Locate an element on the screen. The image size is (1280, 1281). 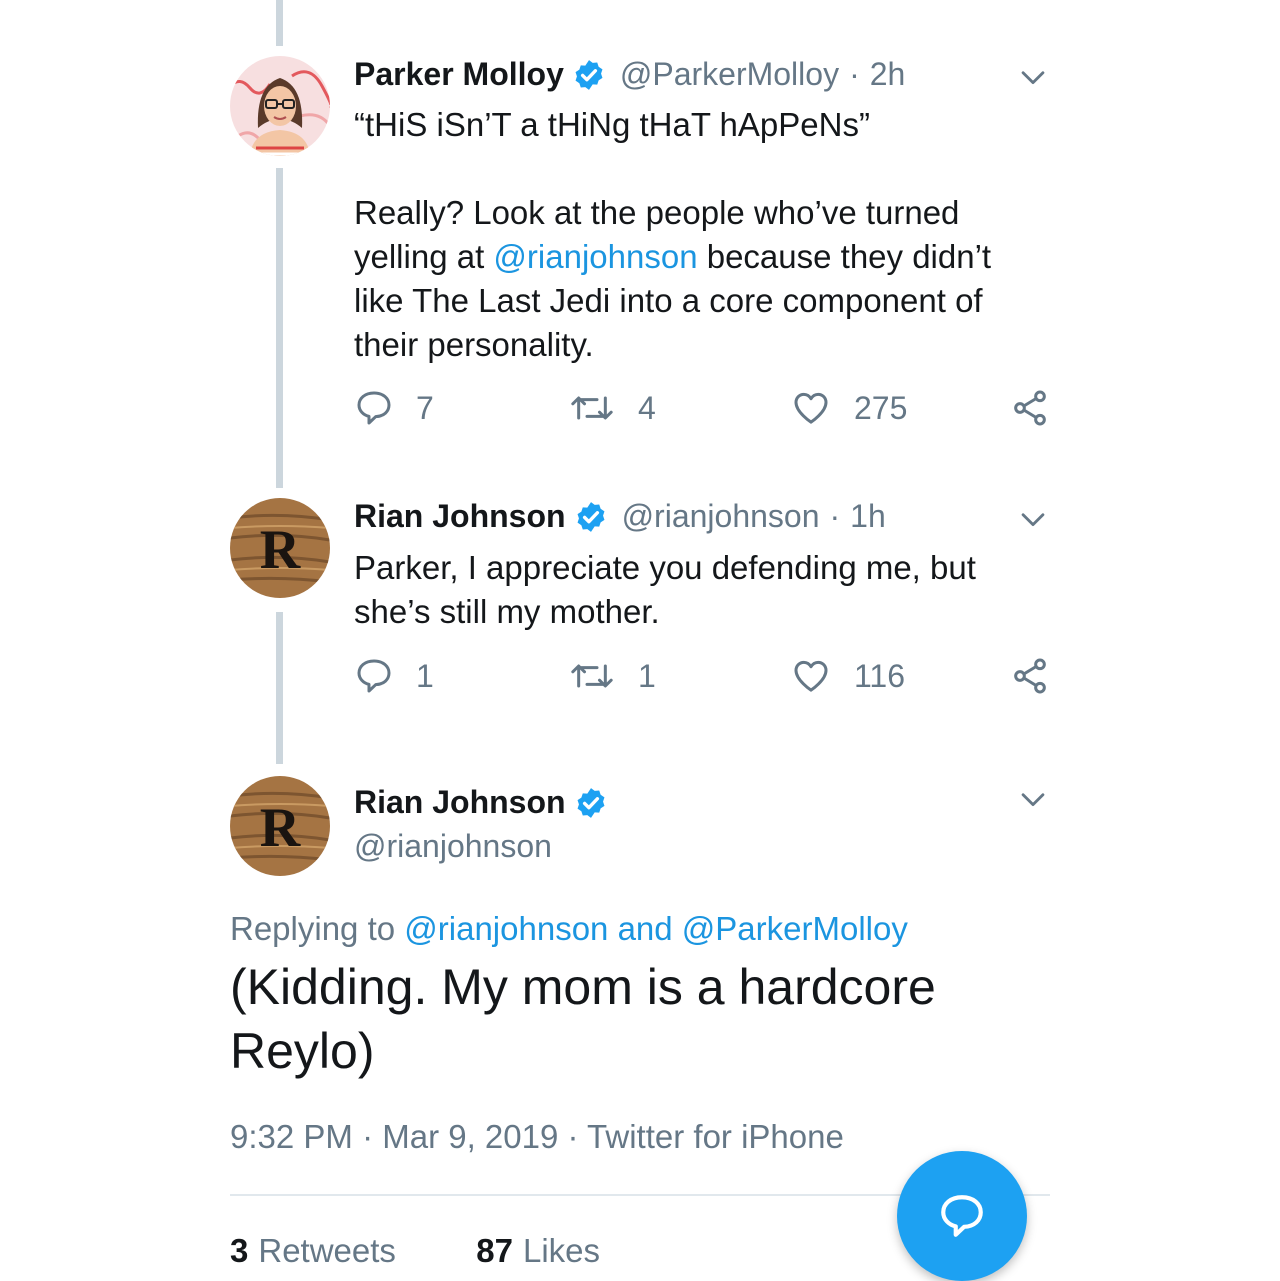
reply-bubble-icon is located at coordinates (962, 1216).